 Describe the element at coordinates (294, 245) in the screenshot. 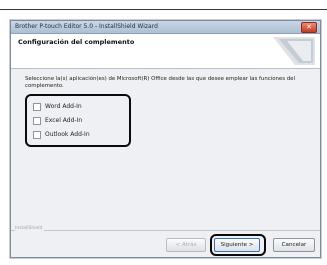

I see `cancel-button: Cancelar` at that location.